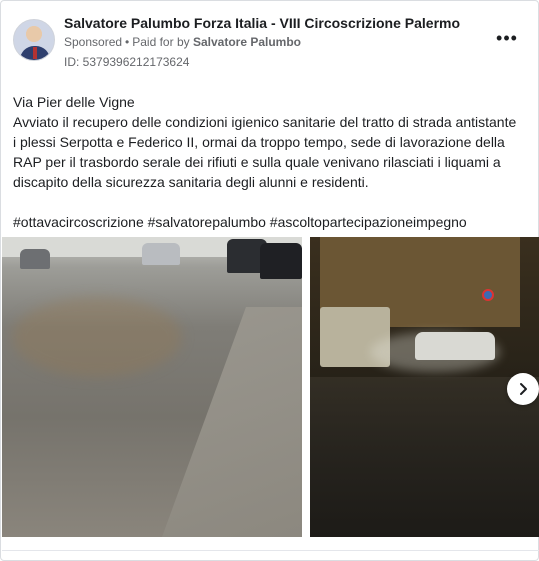 Image resolution: width=539 pixels, height=561 pixels. Describe the element at coordinates (247, 42) in the screenshot. I see `paid-for-by-name: Salvatore Palumbo` at that location.